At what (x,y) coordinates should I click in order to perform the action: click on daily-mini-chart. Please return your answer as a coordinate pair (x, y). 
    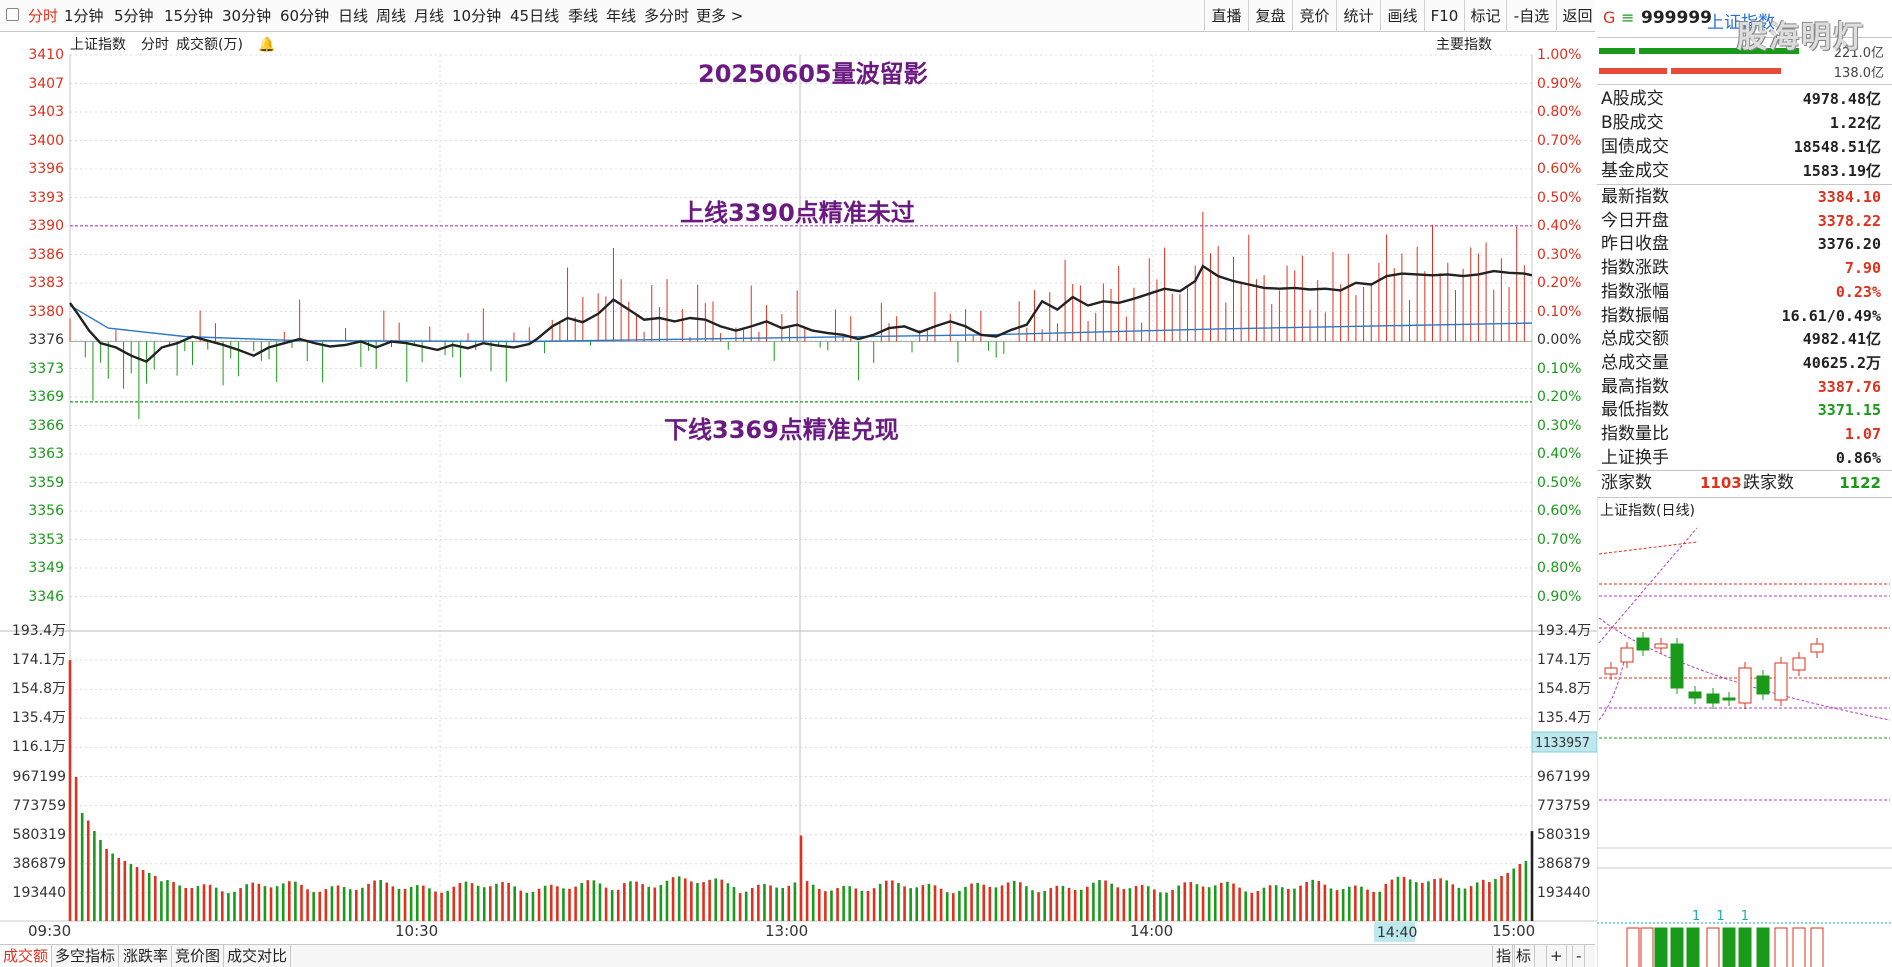
    Looking at the image, I should click on (1744, 732).